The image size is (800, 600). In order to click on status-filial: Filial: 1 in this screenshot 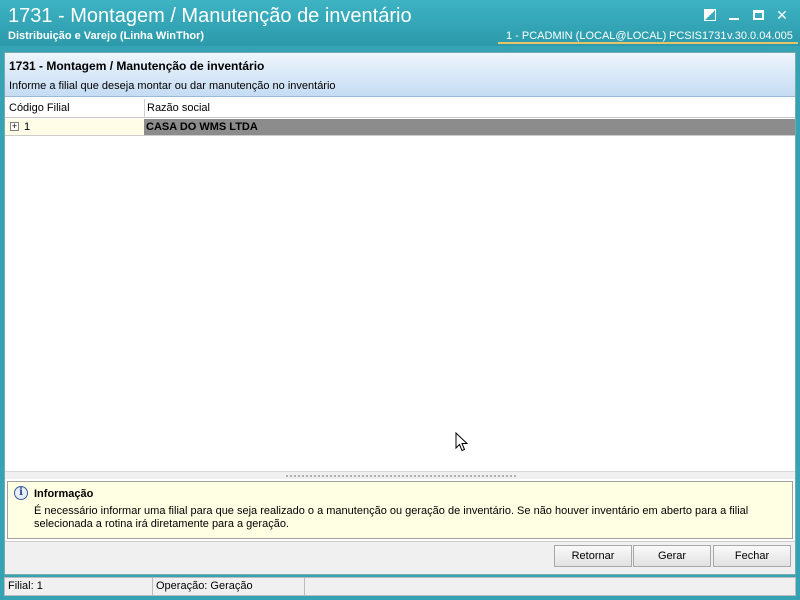, I will do `click(79, 586)`.